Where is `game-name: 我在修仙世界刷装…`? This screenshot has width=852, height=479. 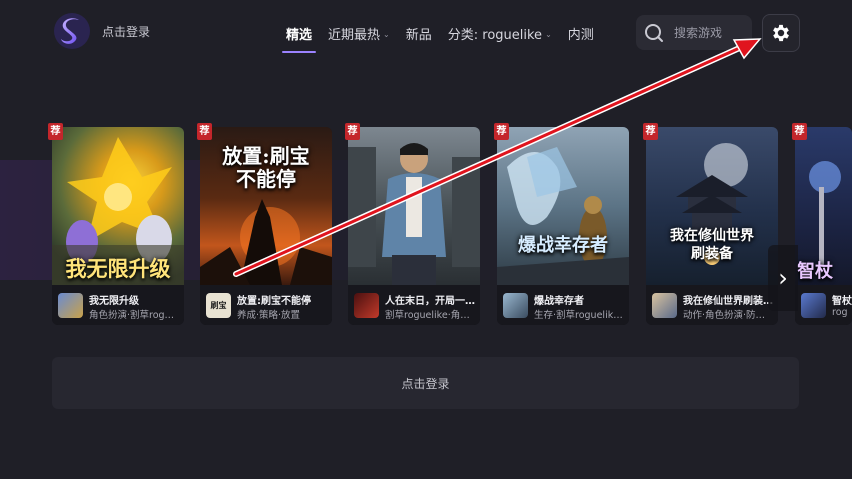 game-name: 我在修仙世界刷装… is located at coordinates (728, 301).